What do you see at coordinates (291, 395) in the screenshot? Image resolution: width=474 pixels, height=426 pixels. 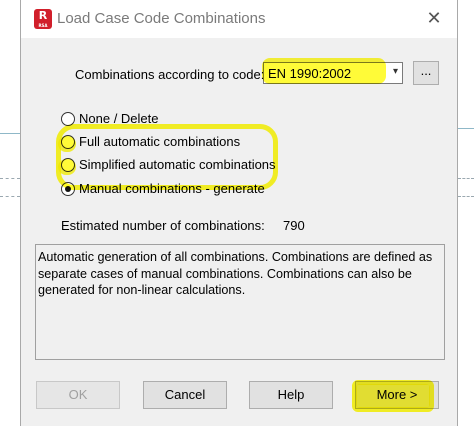 I see `help-button: Help` at bounding box center [291, 395].